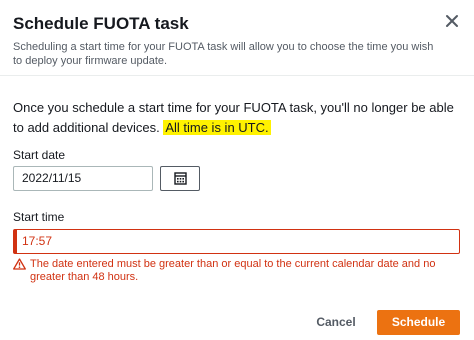 The width and height of the screenshot is (474, 340). I want to click on warning-icon, so click(19, 264).